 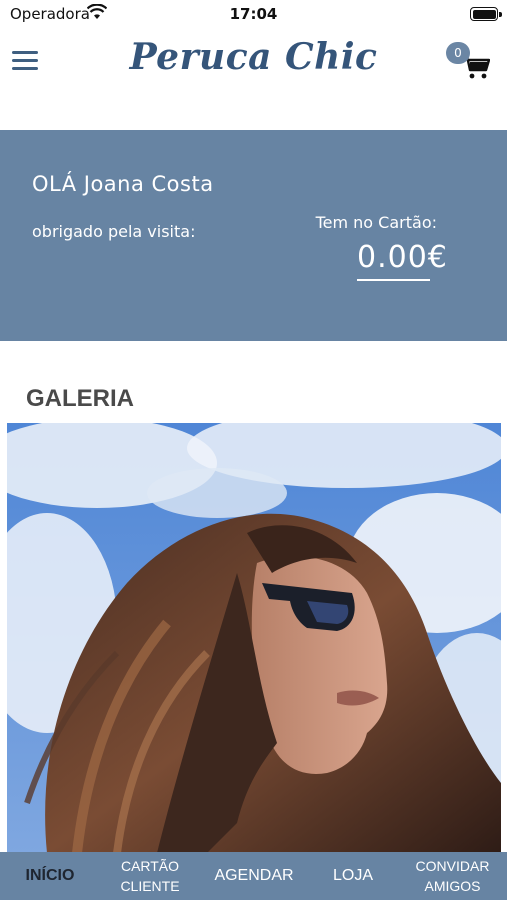 I want to click on nav-convidar-label-line2: AMIGOS, so click(x=452, y=886).